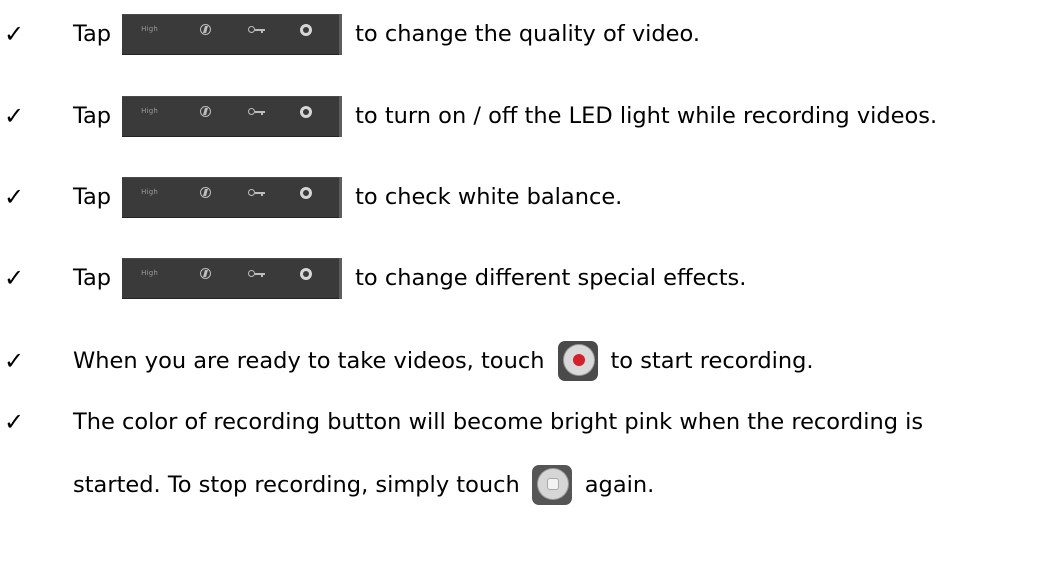 The image size is (1061, 579). I want to click on stop-button-image, so click(551, 485).